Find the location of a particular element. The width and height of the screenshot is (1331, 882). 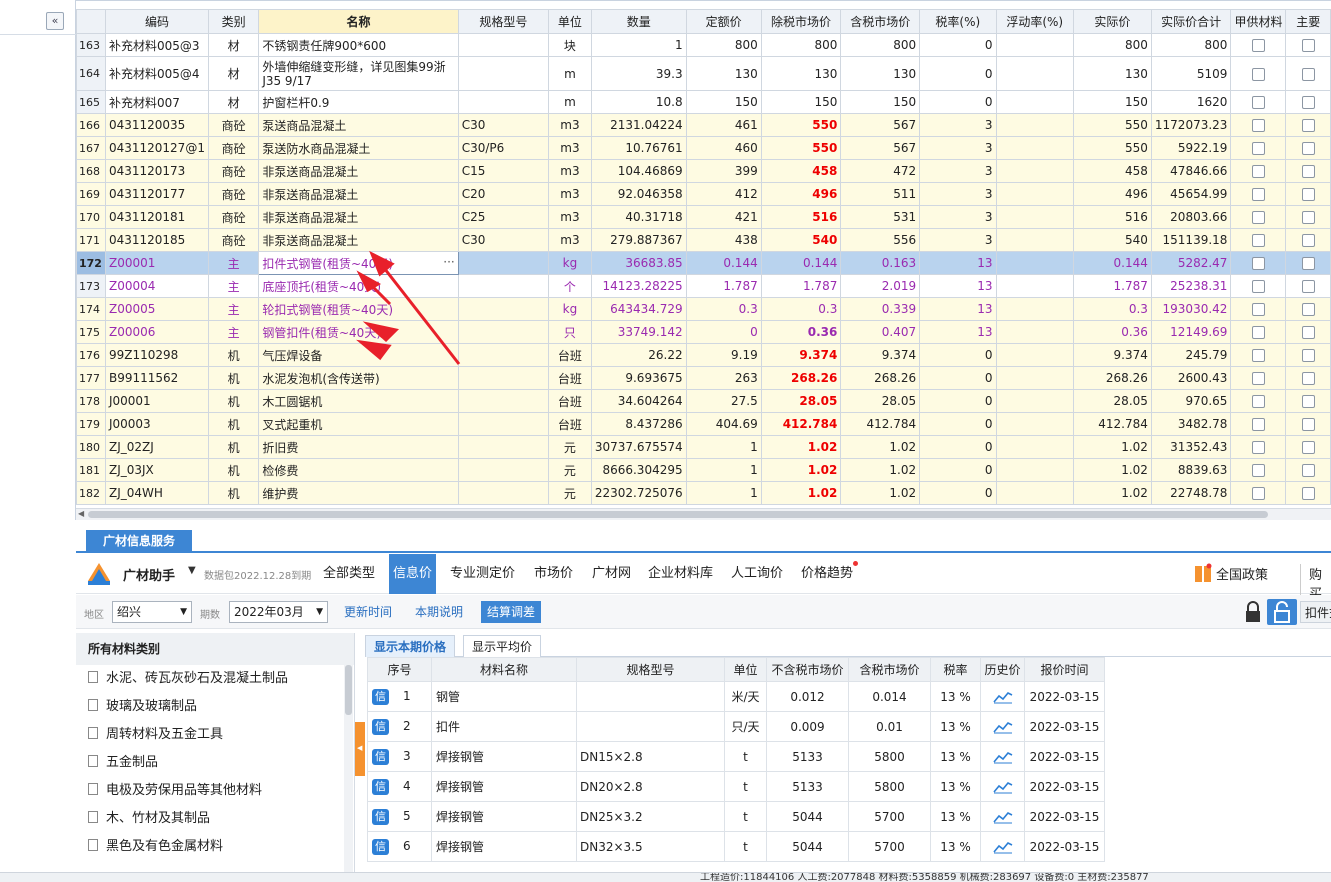

cell-code: 99Z110298 is located at coordinates (156, 355).